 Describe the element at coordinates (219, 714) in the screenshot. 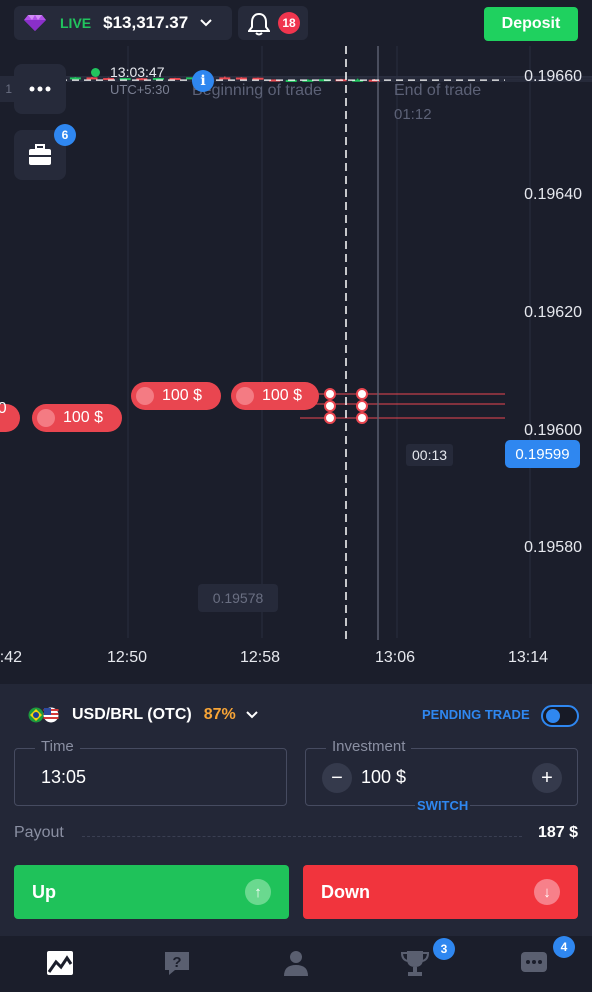

I see `payout-percent: 87%` at that location.